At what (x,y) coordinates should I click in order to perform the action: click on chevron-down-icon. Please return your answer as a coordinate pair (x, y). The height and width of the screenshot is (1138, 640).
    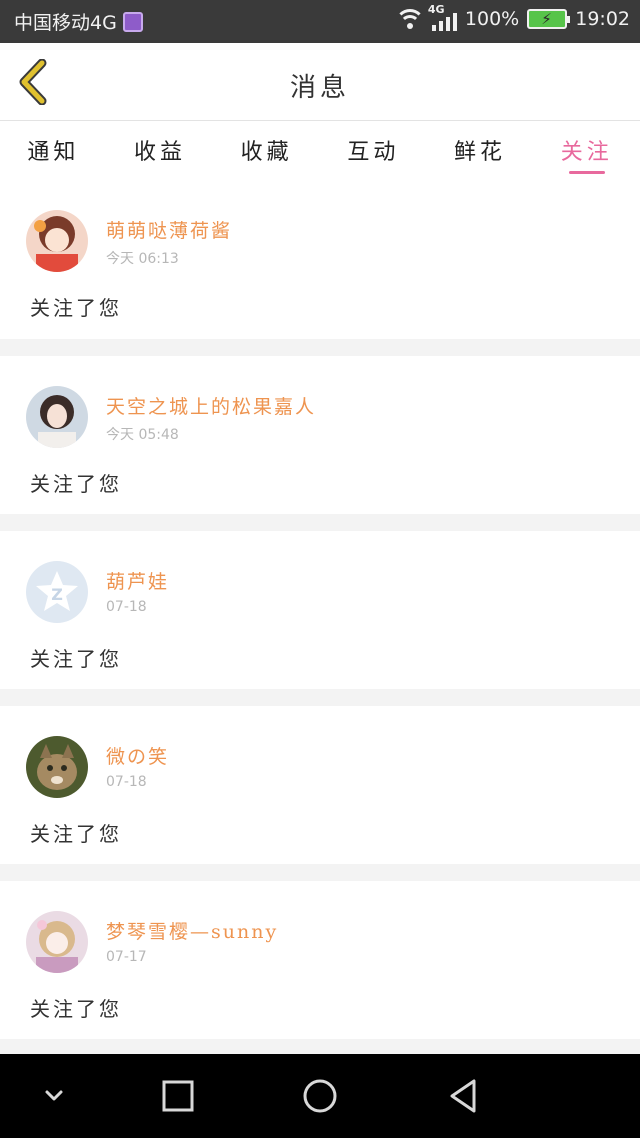
    Looking at the image, I should click on (54, 1095).